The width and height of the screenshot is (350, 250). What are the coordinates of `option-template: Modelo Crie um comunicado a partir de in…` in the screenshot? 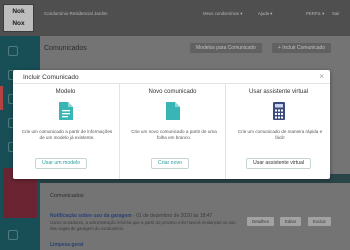 It's located at (65, 131).